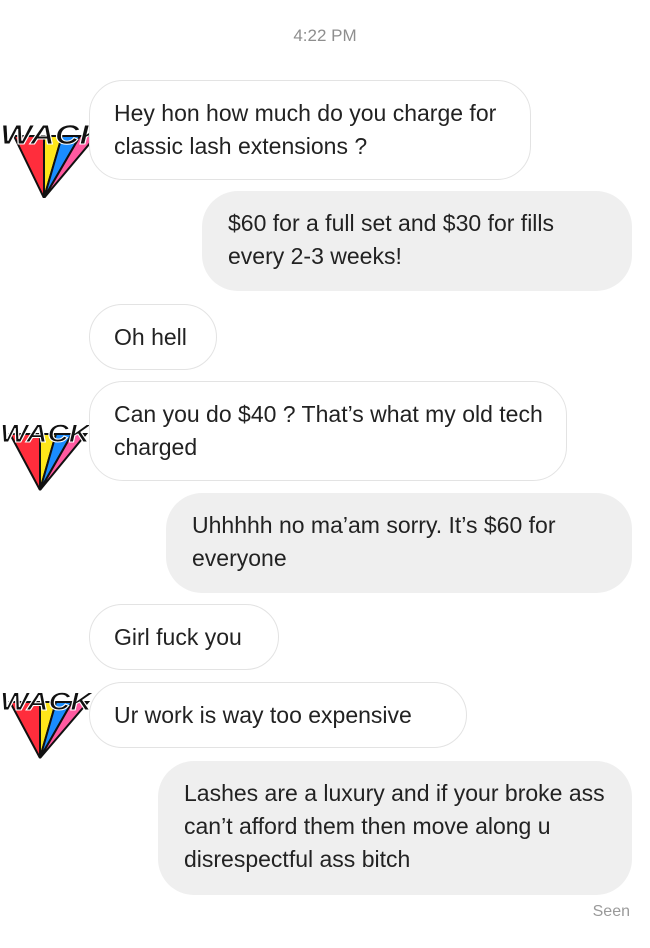  What do you see at coordinates (153, 337) in the screenshot?
I see `message-bubble-incoming: Oh hell` at bounding box center [153, 337].